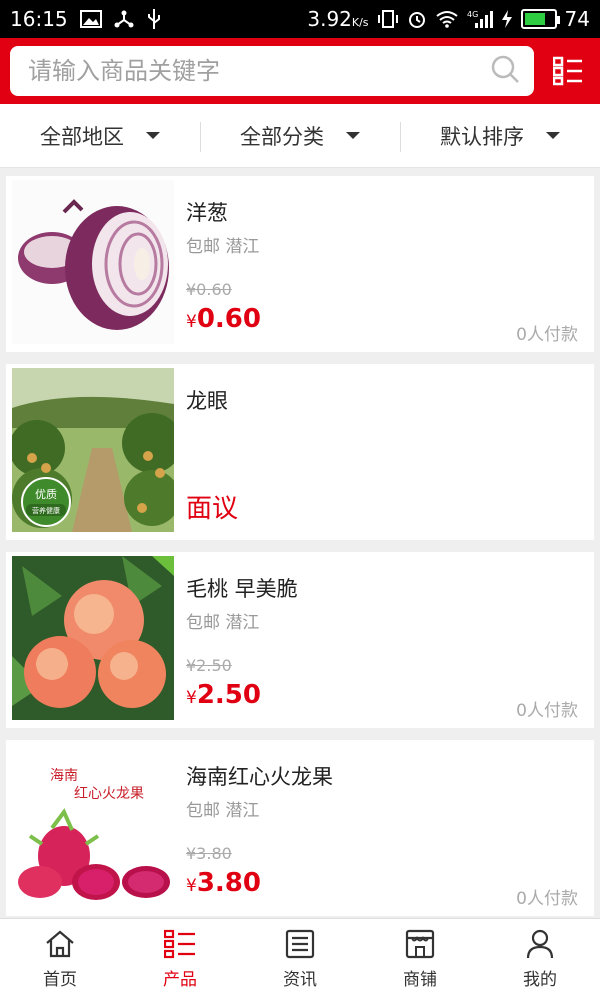 The image size is (600, 1000). I want to click on wifi-icon, so click(447, 19).